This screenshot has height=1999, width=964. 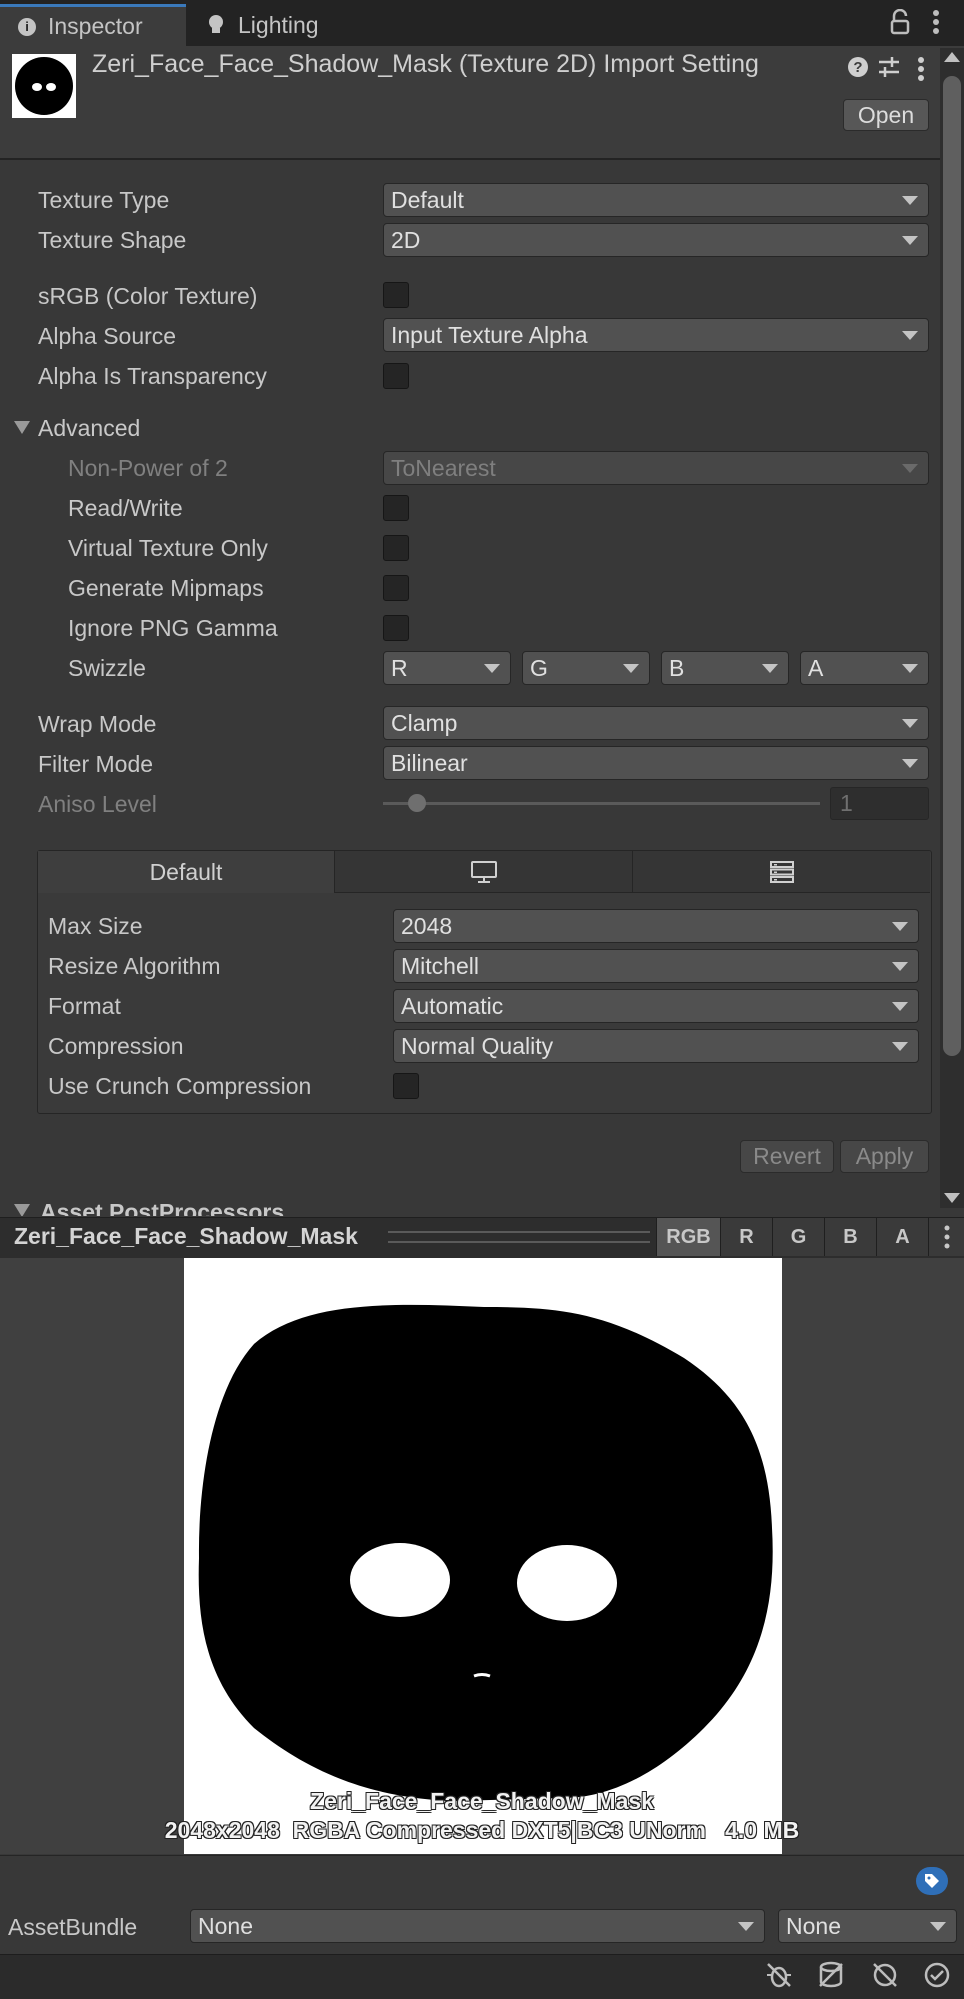 What do you see at coordinates (417, 803) in the screenshot?
I see `aniso-slider-handle` at bounding box center [417, 803].